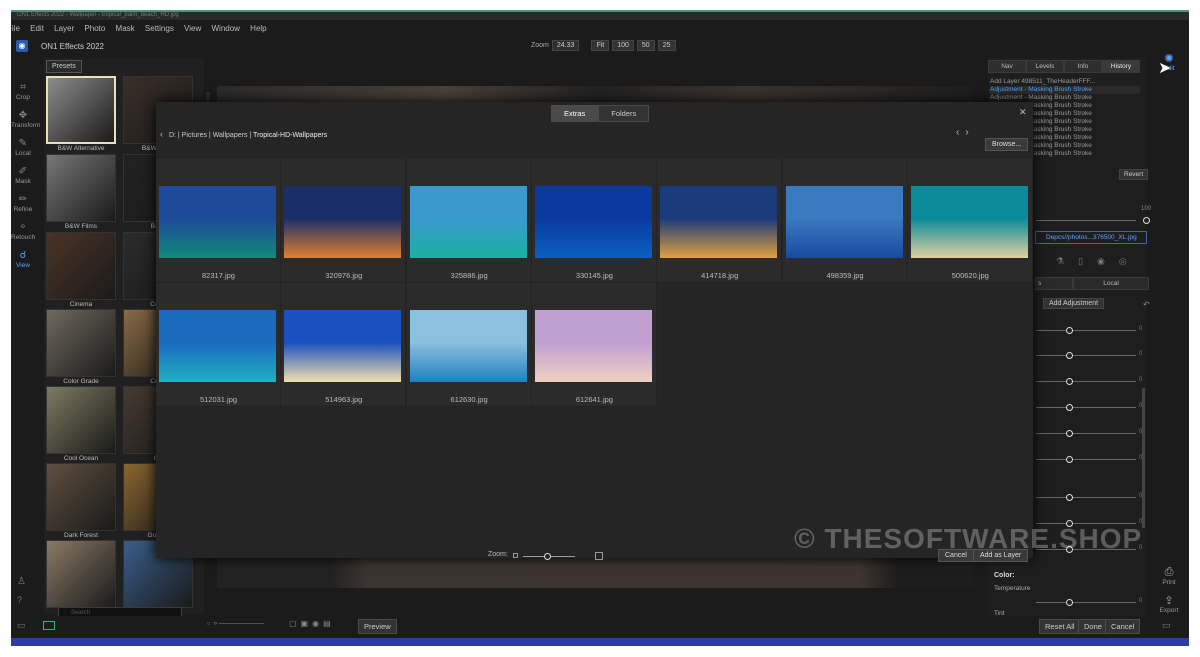  Describe the element at coordinates (720, 221) in the screenshot. I see `file-thumbnail-cell: 414718.jpg` at that location.